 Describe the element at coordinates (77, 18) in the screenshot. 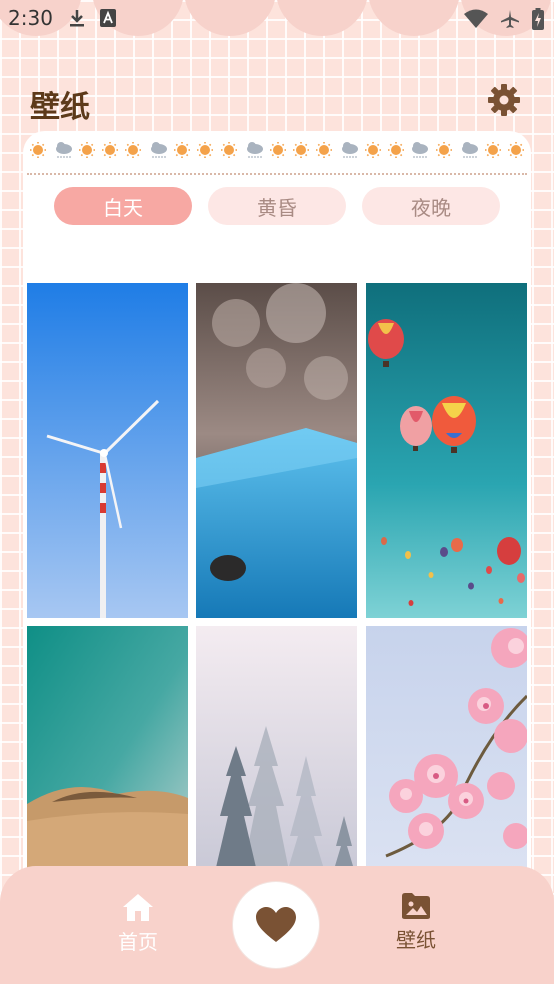

I see `download-icon` at that location.